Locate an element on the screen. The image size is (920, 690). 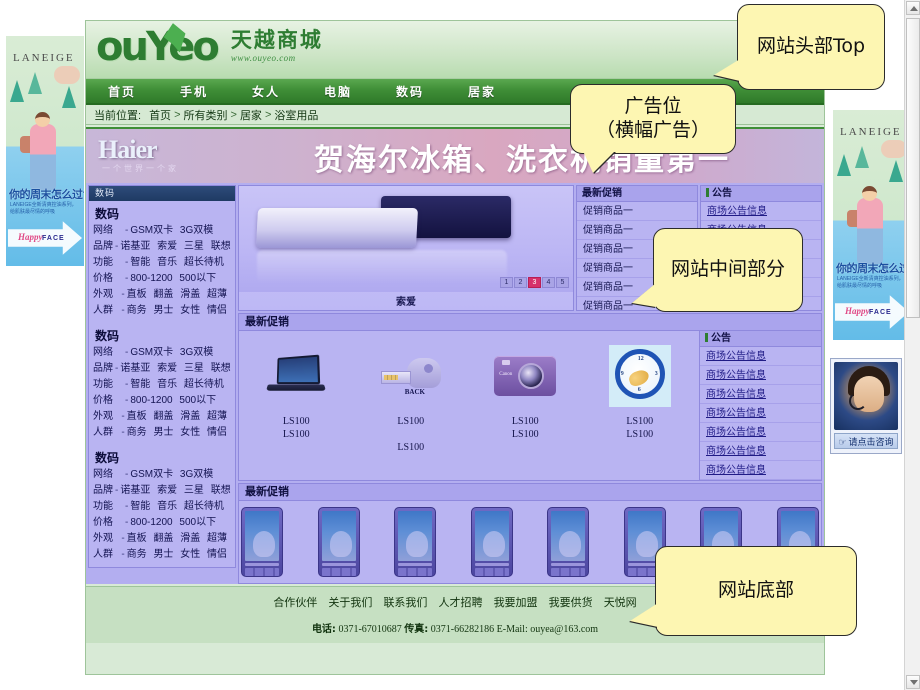
showcase-page-3: 3 is located at coordinates (534, 282).